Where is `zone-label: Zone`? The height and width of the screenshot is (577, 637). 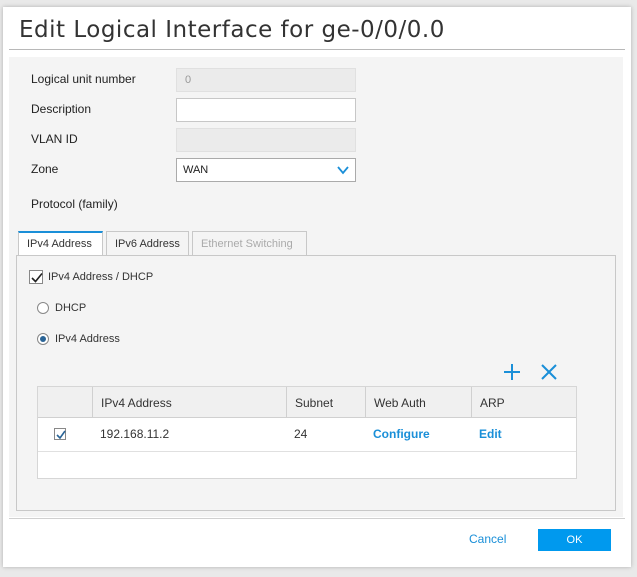
zone-label: Zone is located at coordinates (45, 169).